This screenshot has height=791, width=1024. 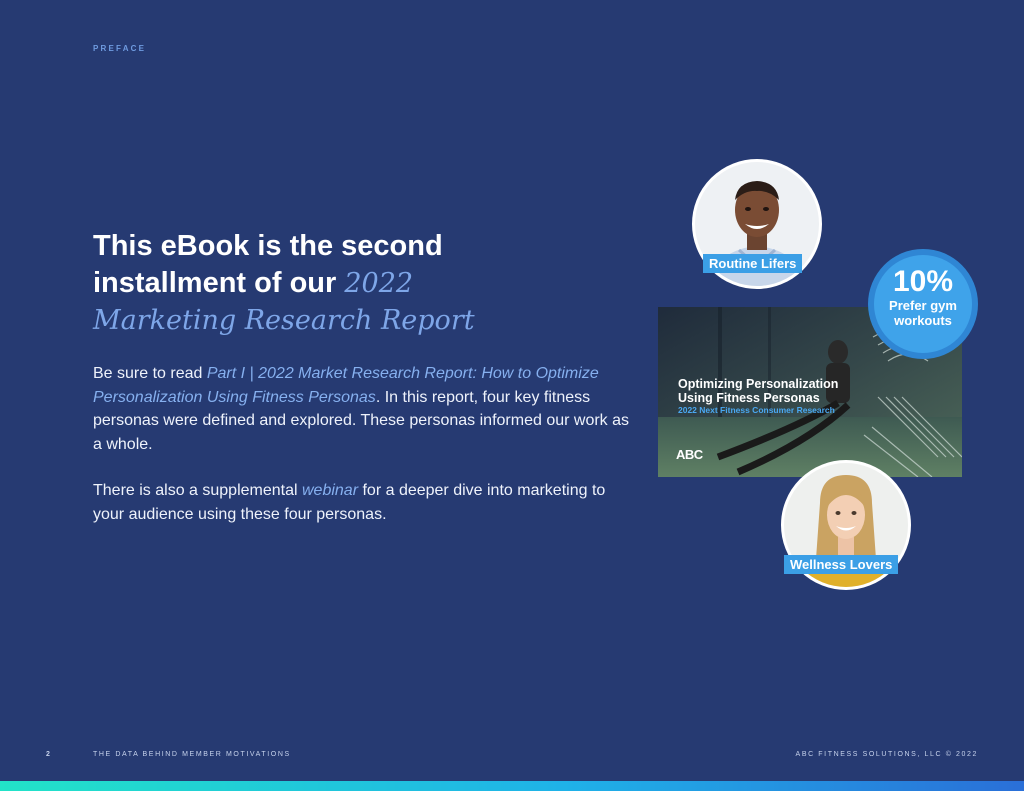 I want to click on footer-title: THE DATA BEHIND MEMBER MOTIVATIONS, so click(x=192, y=754).